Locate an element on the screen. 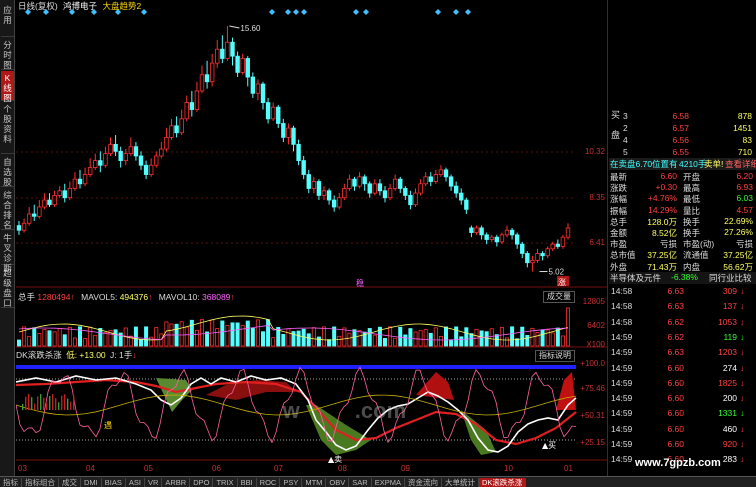  tick-row-7: 14:59 6.60 200 ↓ is located at coordinates (682, 399).